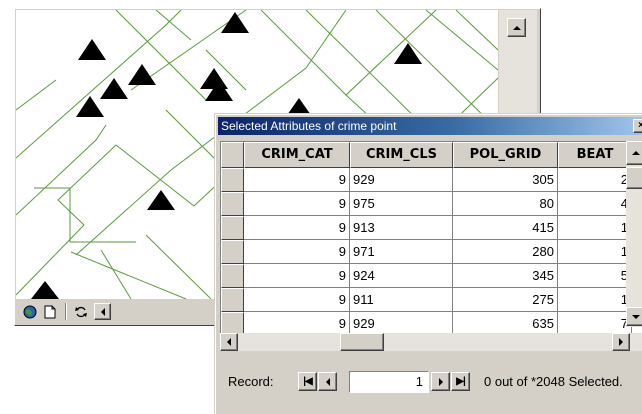 Image resolution: width=642 pixels, height=414 pixels. I want to click on cell-crim-cls: 971, so click(401, 252).